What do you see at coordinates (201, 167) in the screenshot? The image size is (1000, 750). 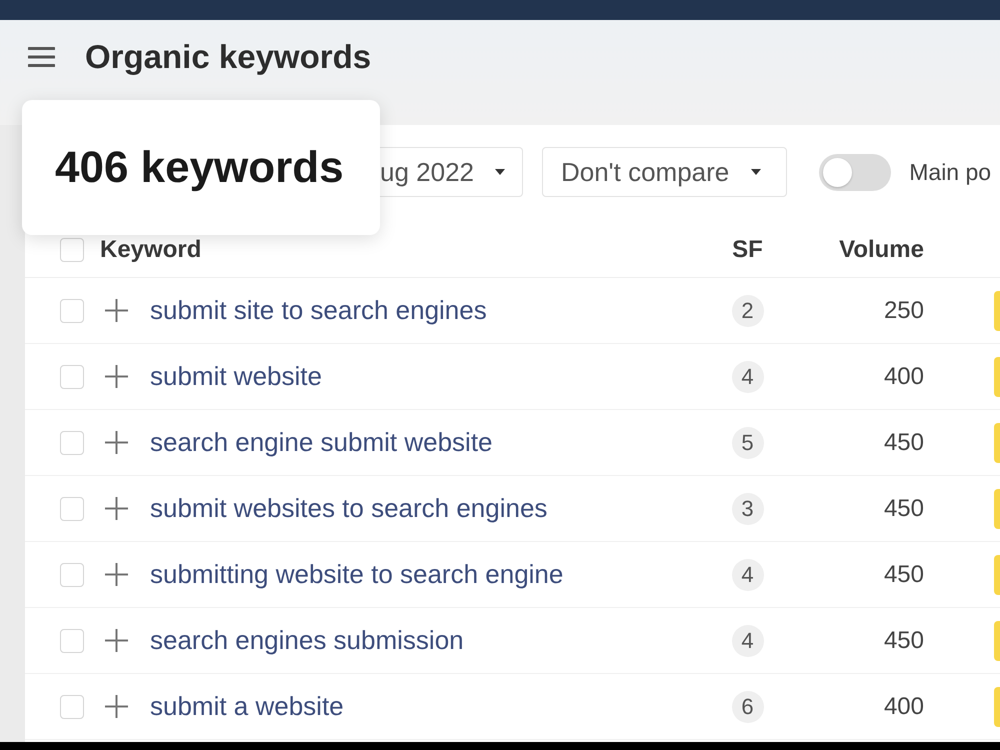 I see `keyword-count-tooltip: 406 keywords` at bounding box center [201, 167].